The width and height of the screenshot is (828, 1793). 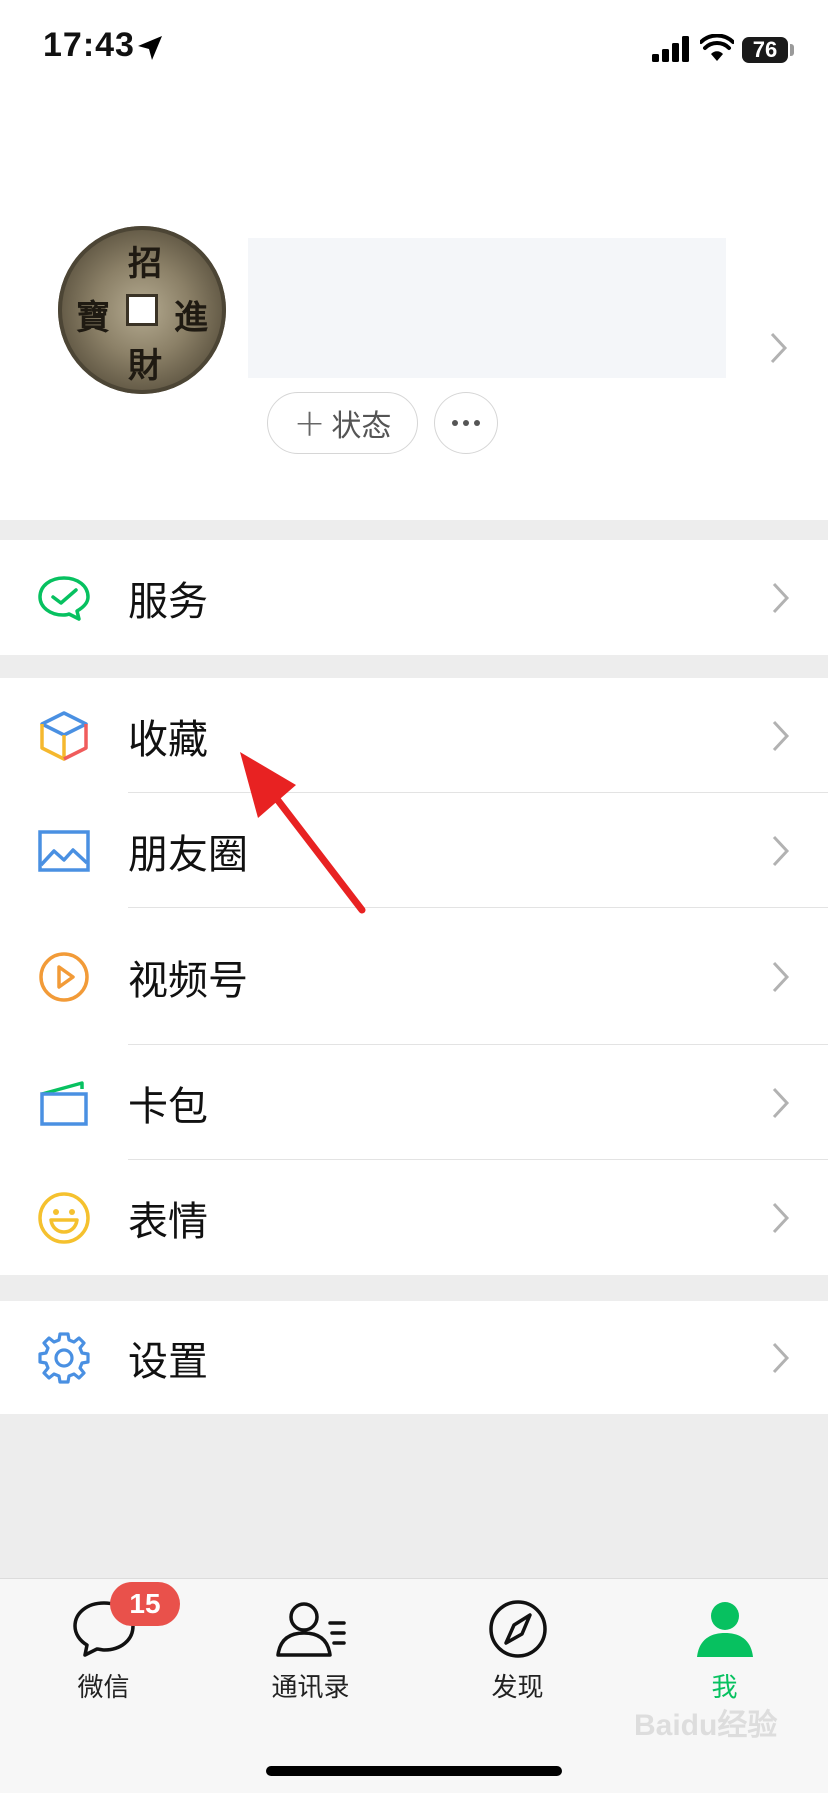 I want to click on wechat-pay-icon, so click(x=64, y=598).